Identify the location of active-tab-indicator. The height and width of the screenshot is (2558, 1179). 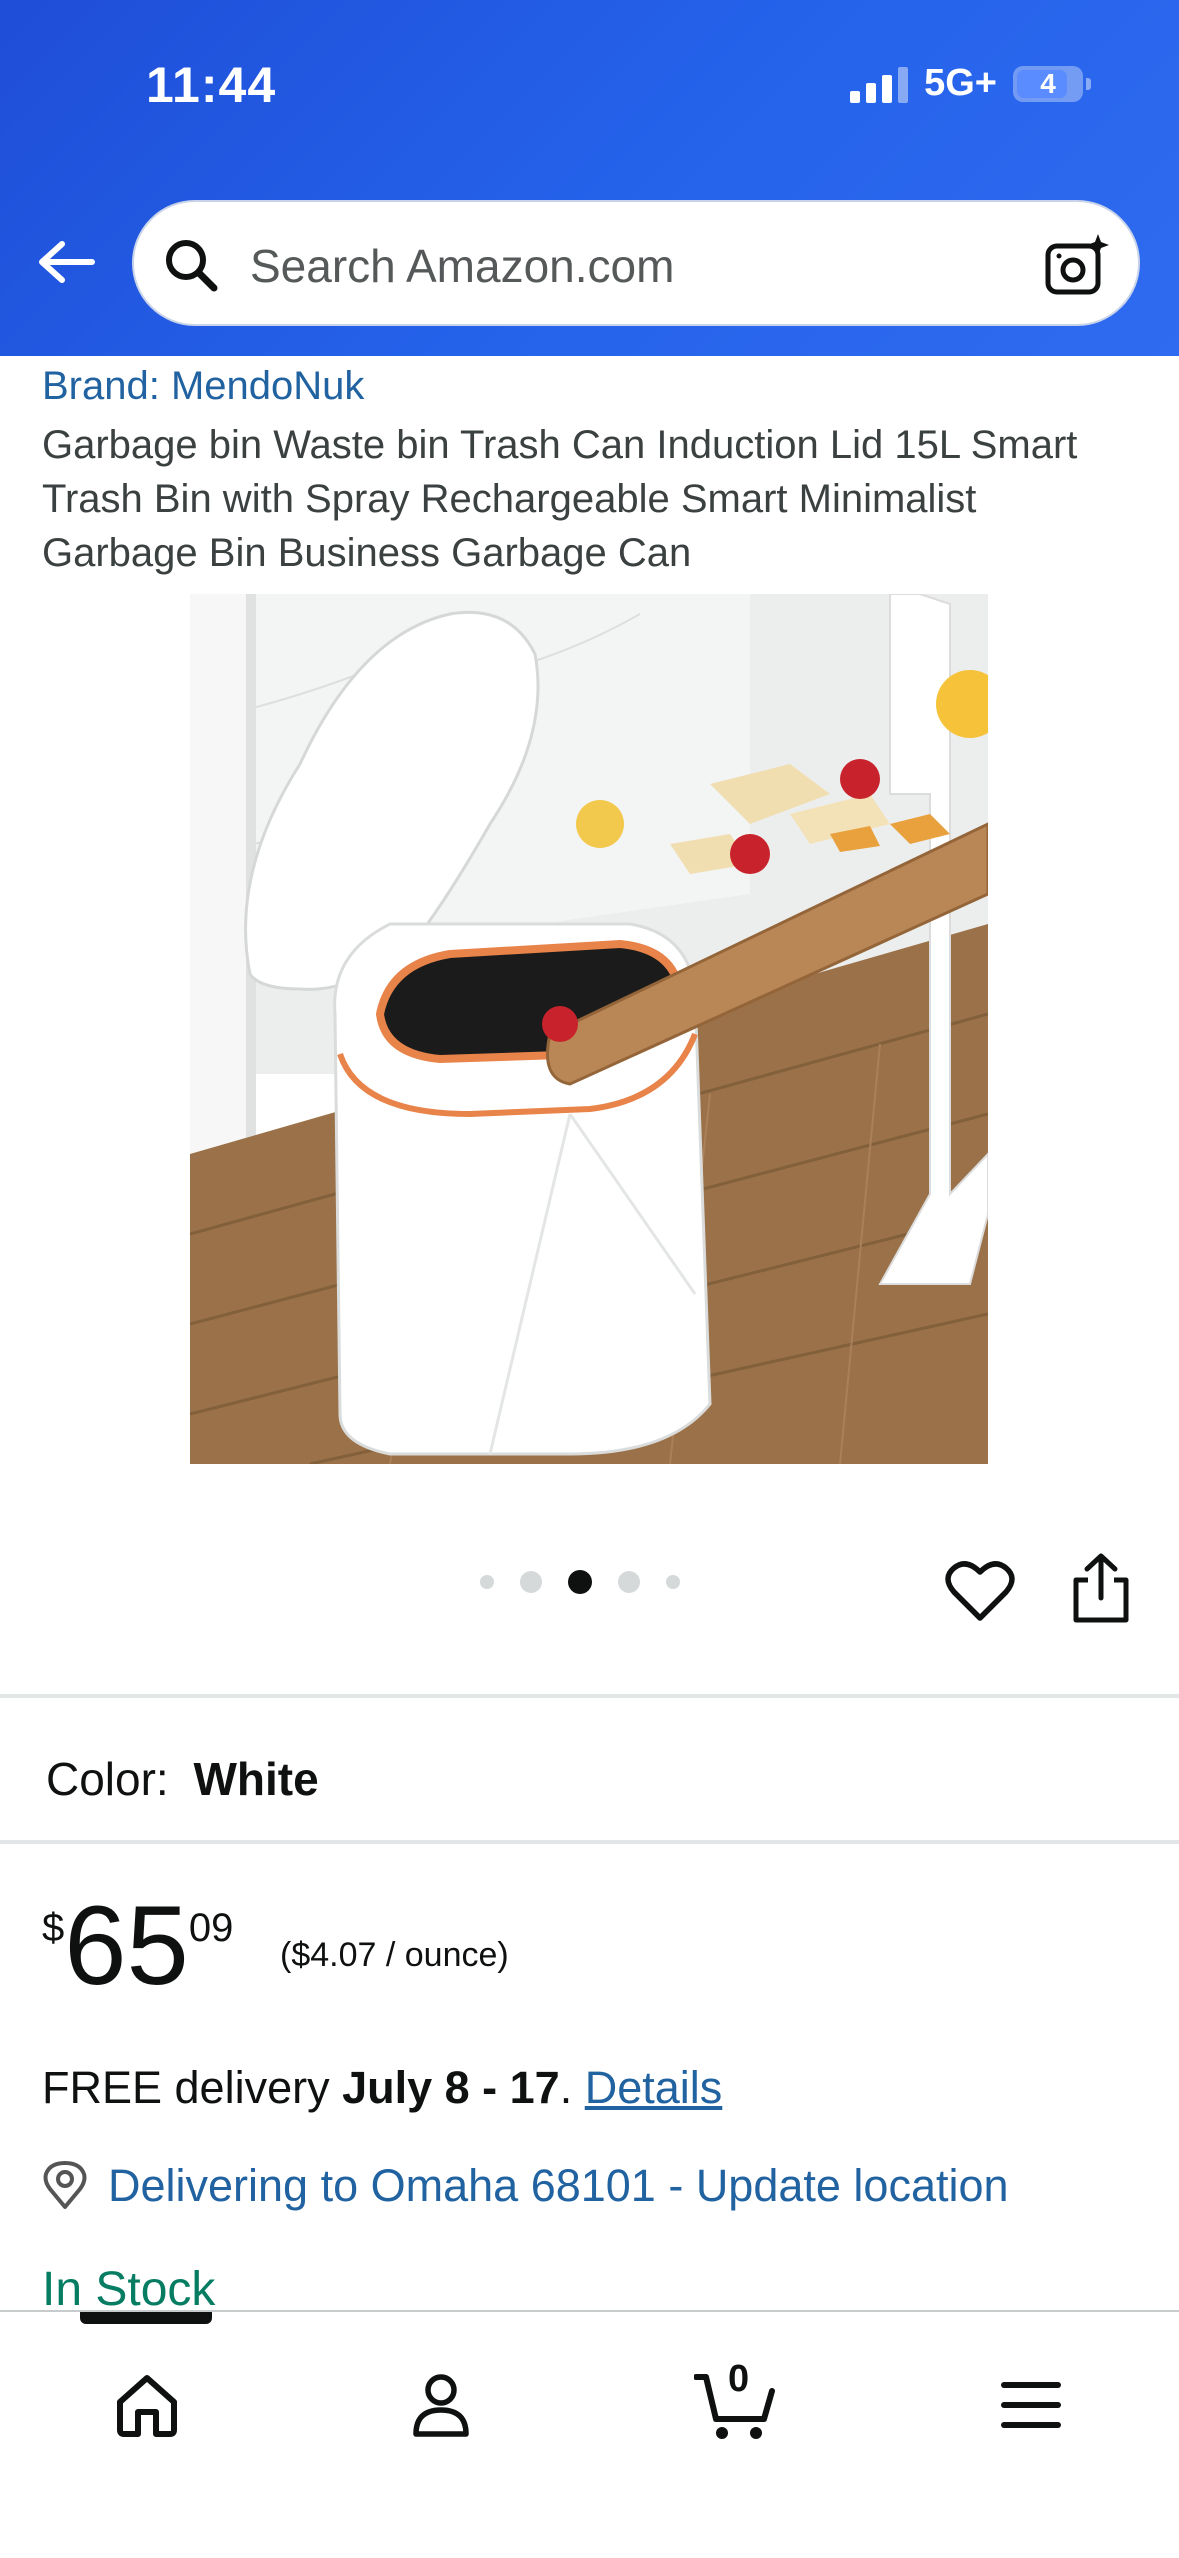
(146, 2318).